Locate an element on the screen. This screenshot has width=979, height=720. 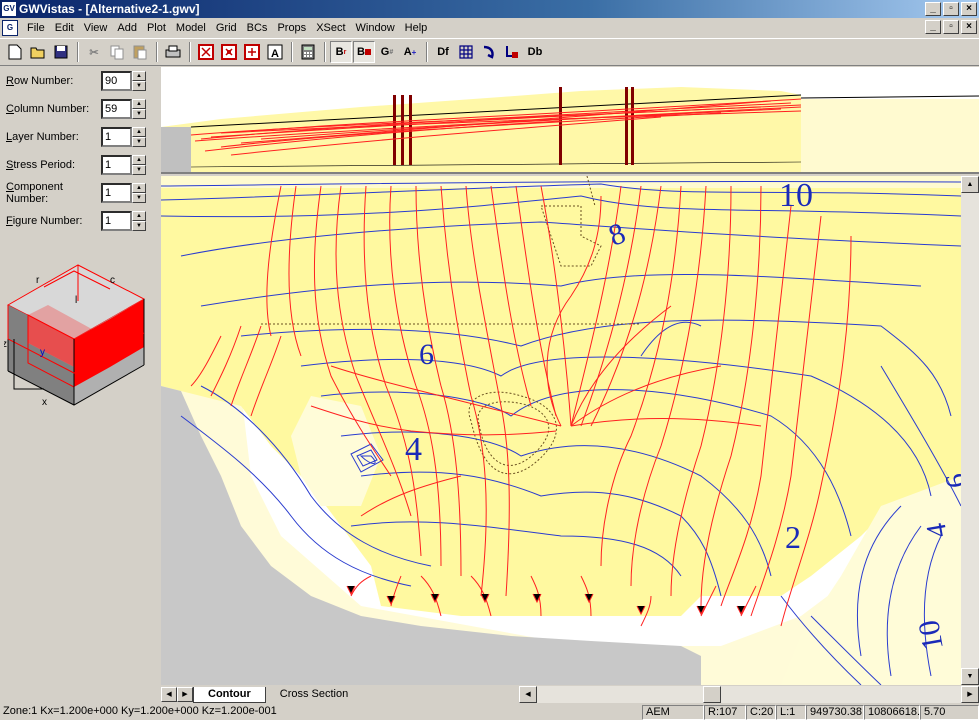
cross-section-view is located at coordinates (570, 120).